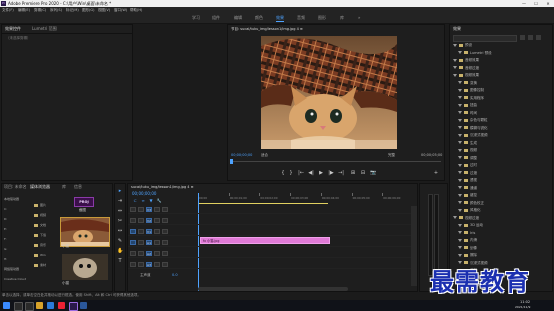  I want to click on timeline-horizontal-scrollbar, so click(273, 289).